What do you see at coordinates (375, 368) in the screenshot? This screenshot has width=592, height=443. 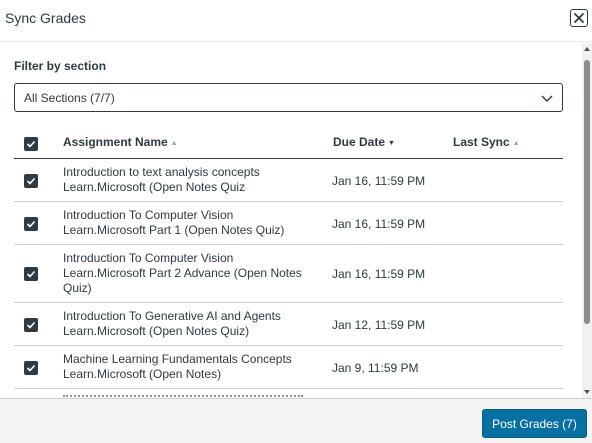 I see `due-date: Jan 9, 11:59 PM` at bounding box center [375, 368].